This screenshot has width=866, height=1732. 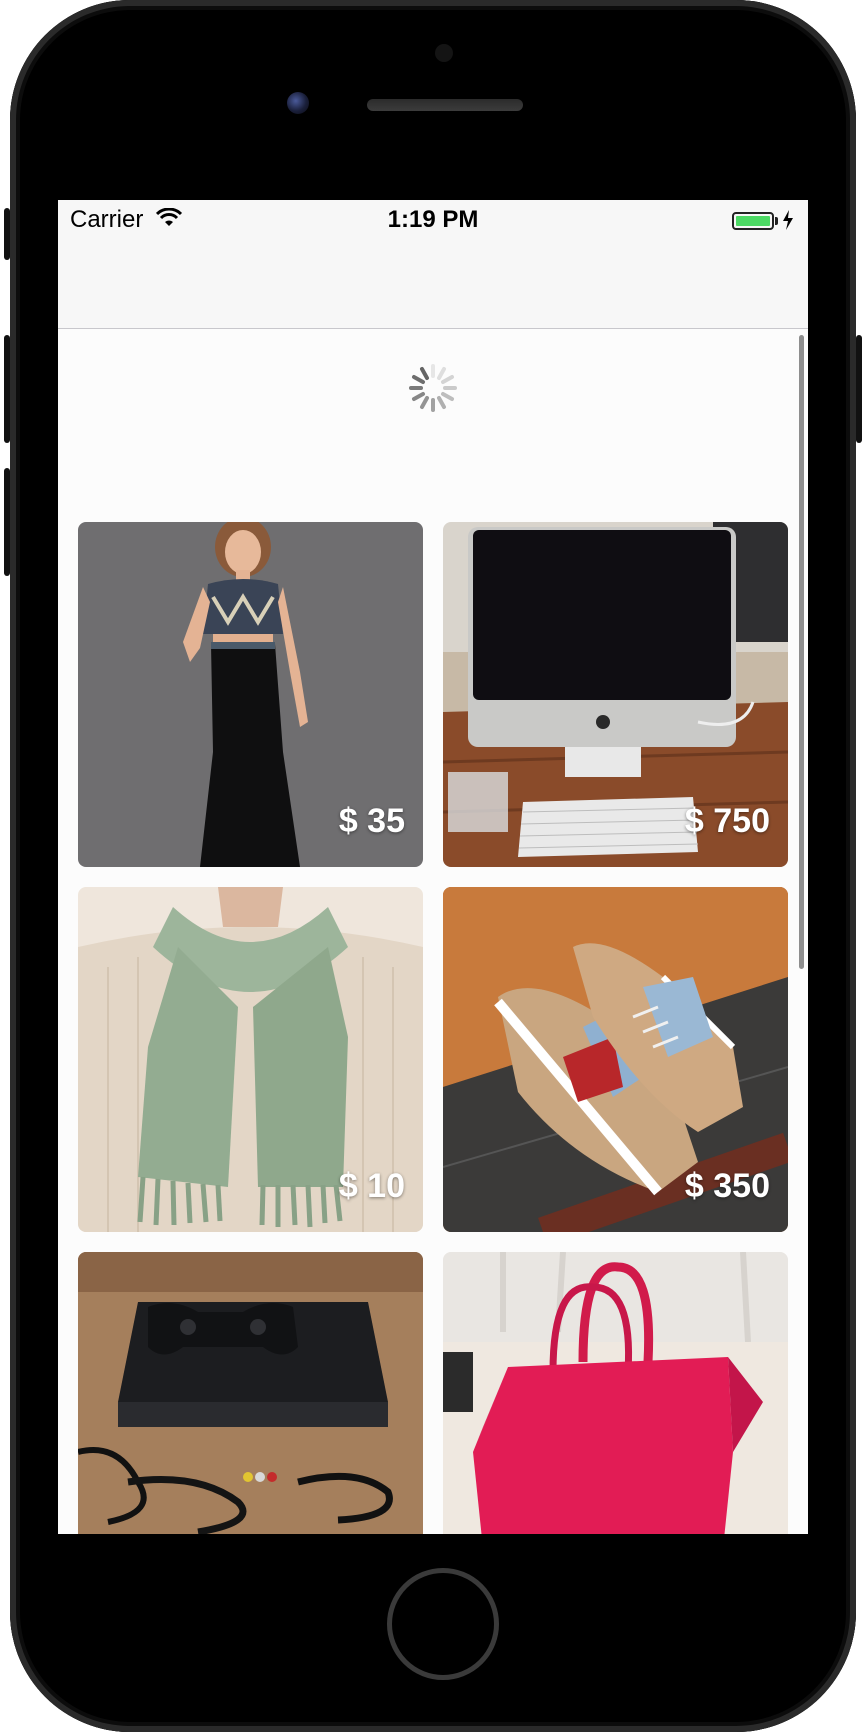 I want to click on front-camera-icon, so click(x=298, y=103).